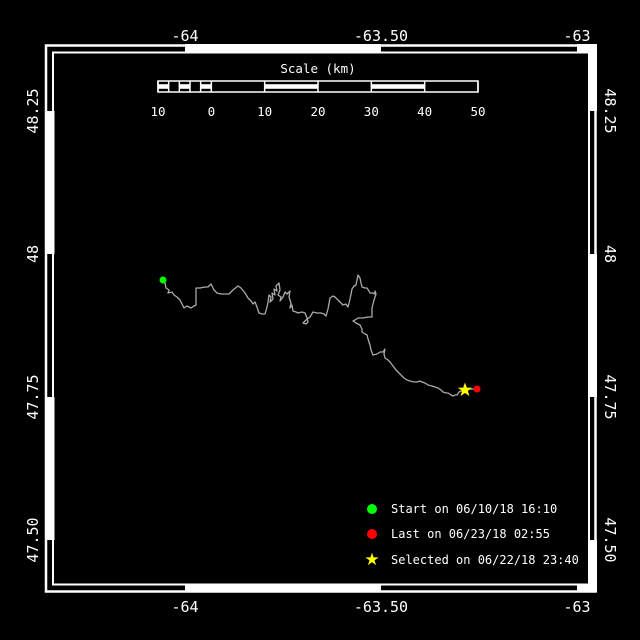 The width and height of the screenshot is (640, 640). Describe the element at coordinates (424, 111) in the screenshot. I see `scalebar-tick-label: 40` at that location.